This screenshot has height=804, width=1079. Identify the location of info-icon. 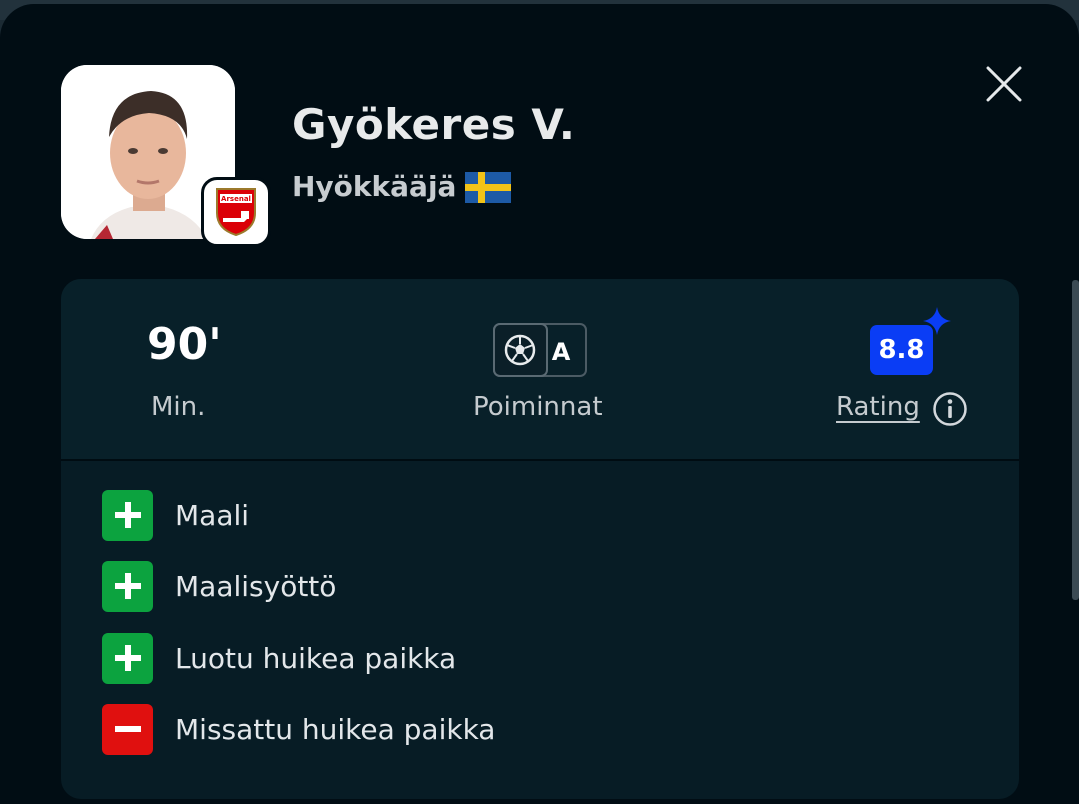
(950, 409).